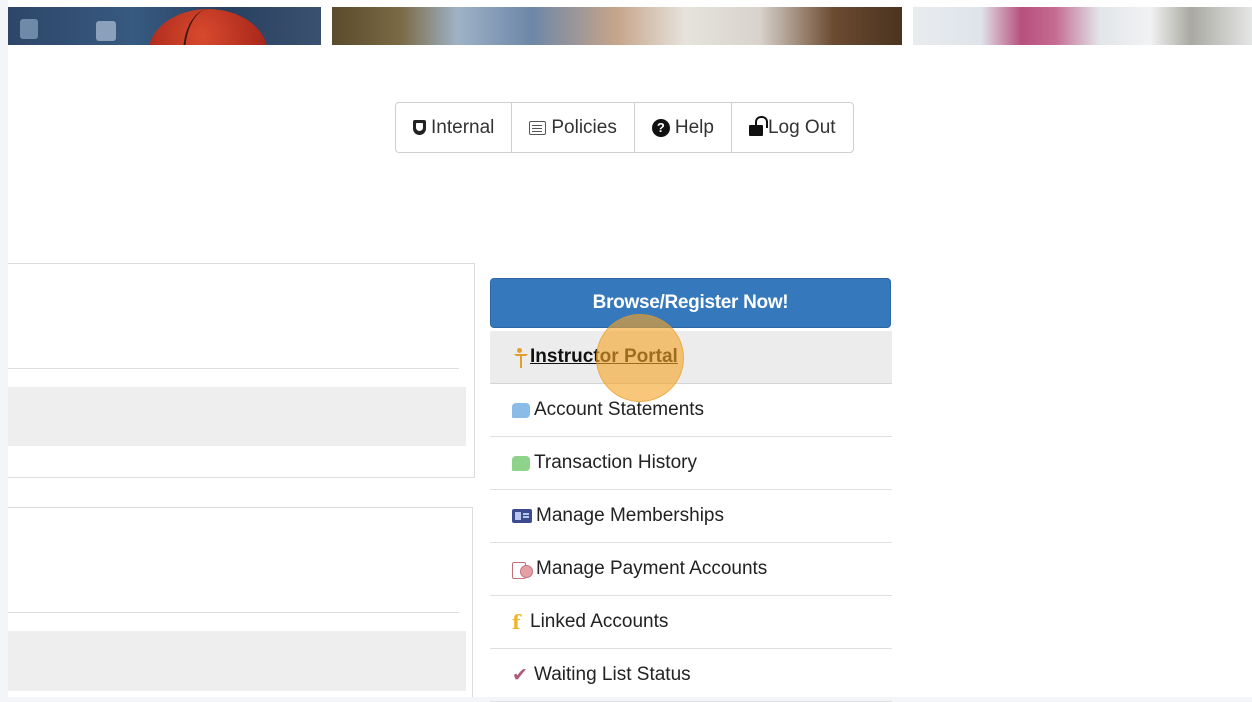 This screenshot has width=1252, height=702. Describe the element at coordinates (612, 674) in the screenshot. I see `menu-item-label: Waiting List Status` at that location.